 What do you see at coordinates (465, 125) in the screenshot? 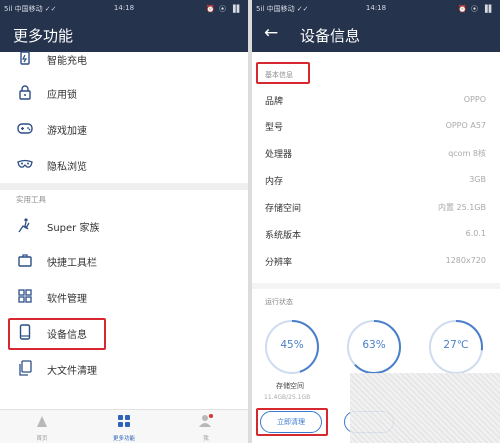
I see `info-value: OPPO A57` at bounding box center [465, 125].